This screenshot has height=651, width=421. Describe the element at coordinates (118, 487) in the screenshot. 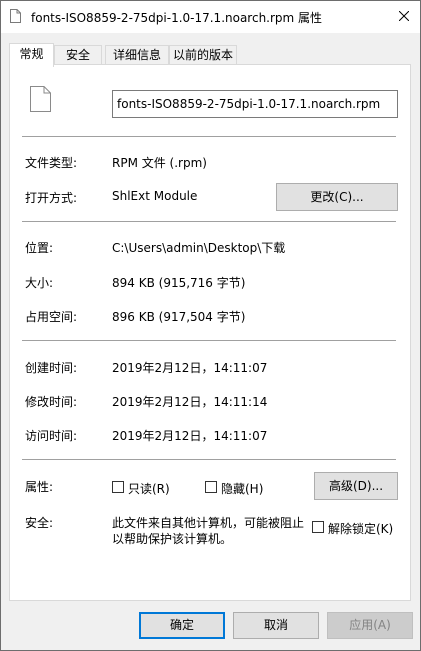

I see `readonly-checkbox` at that location.